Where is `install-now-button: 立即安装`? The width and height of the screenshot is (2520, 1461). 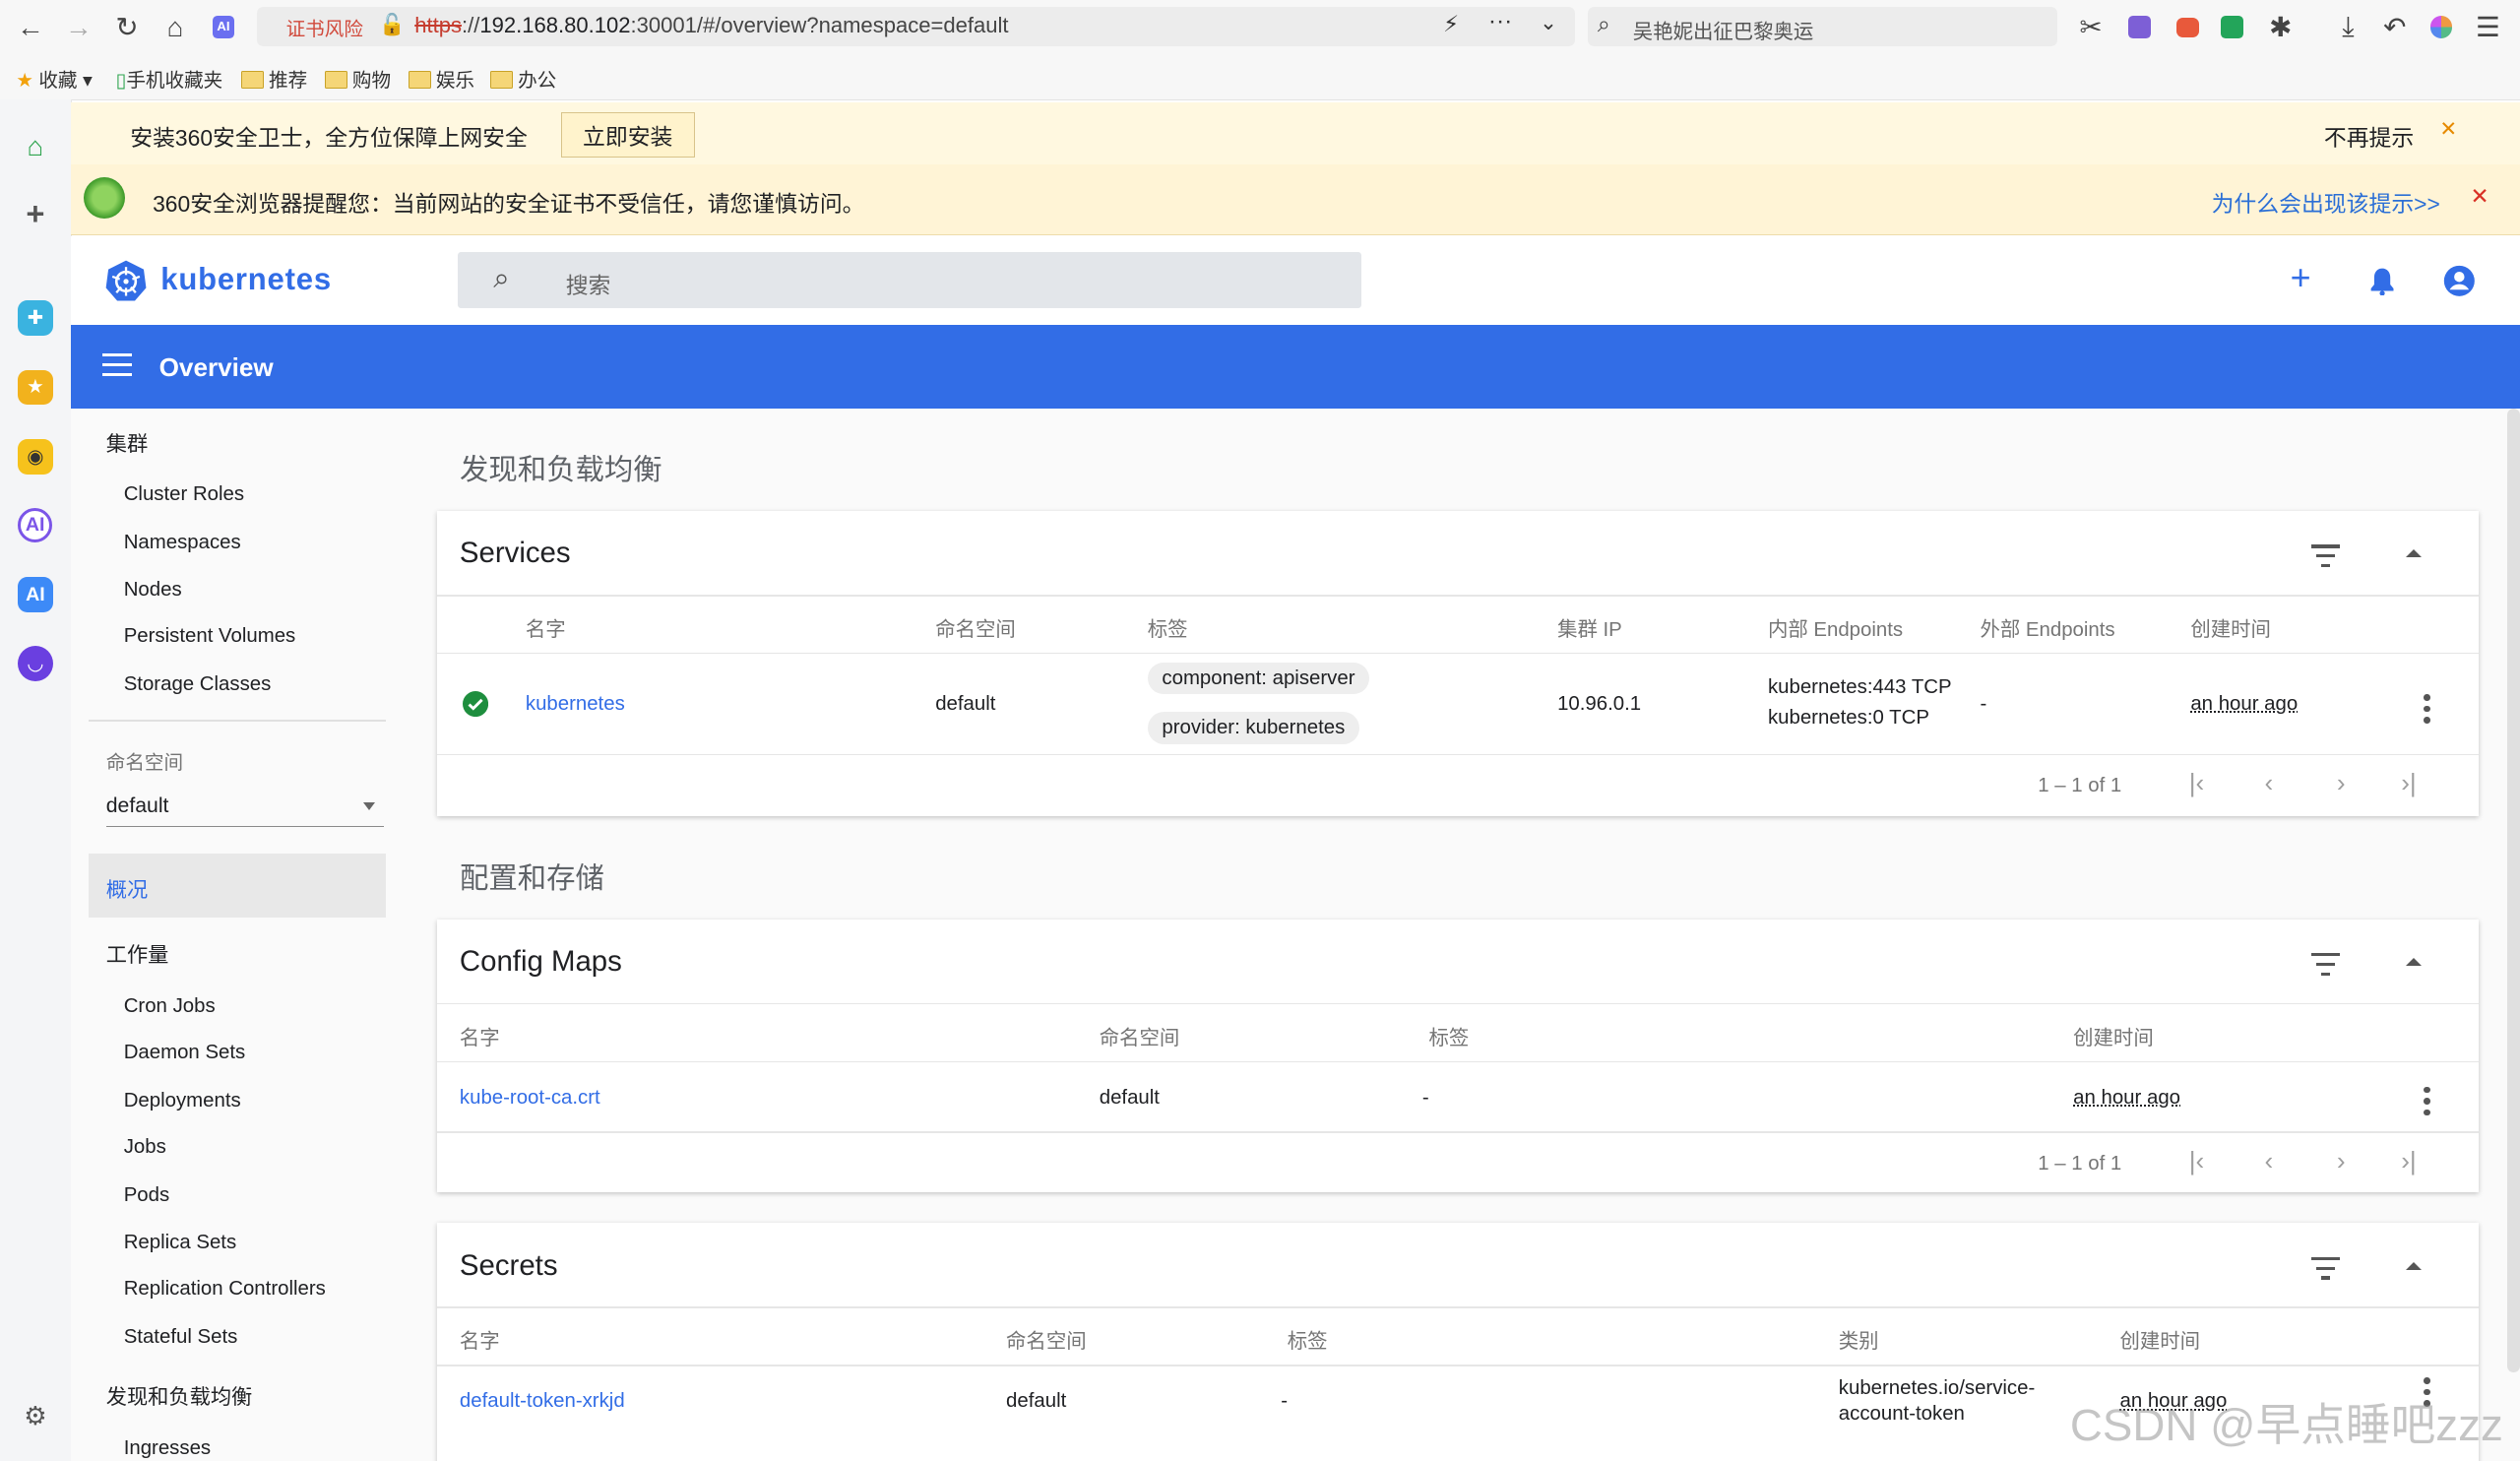
install-now-button: 立即安装 is located at coordinates (627, 135).